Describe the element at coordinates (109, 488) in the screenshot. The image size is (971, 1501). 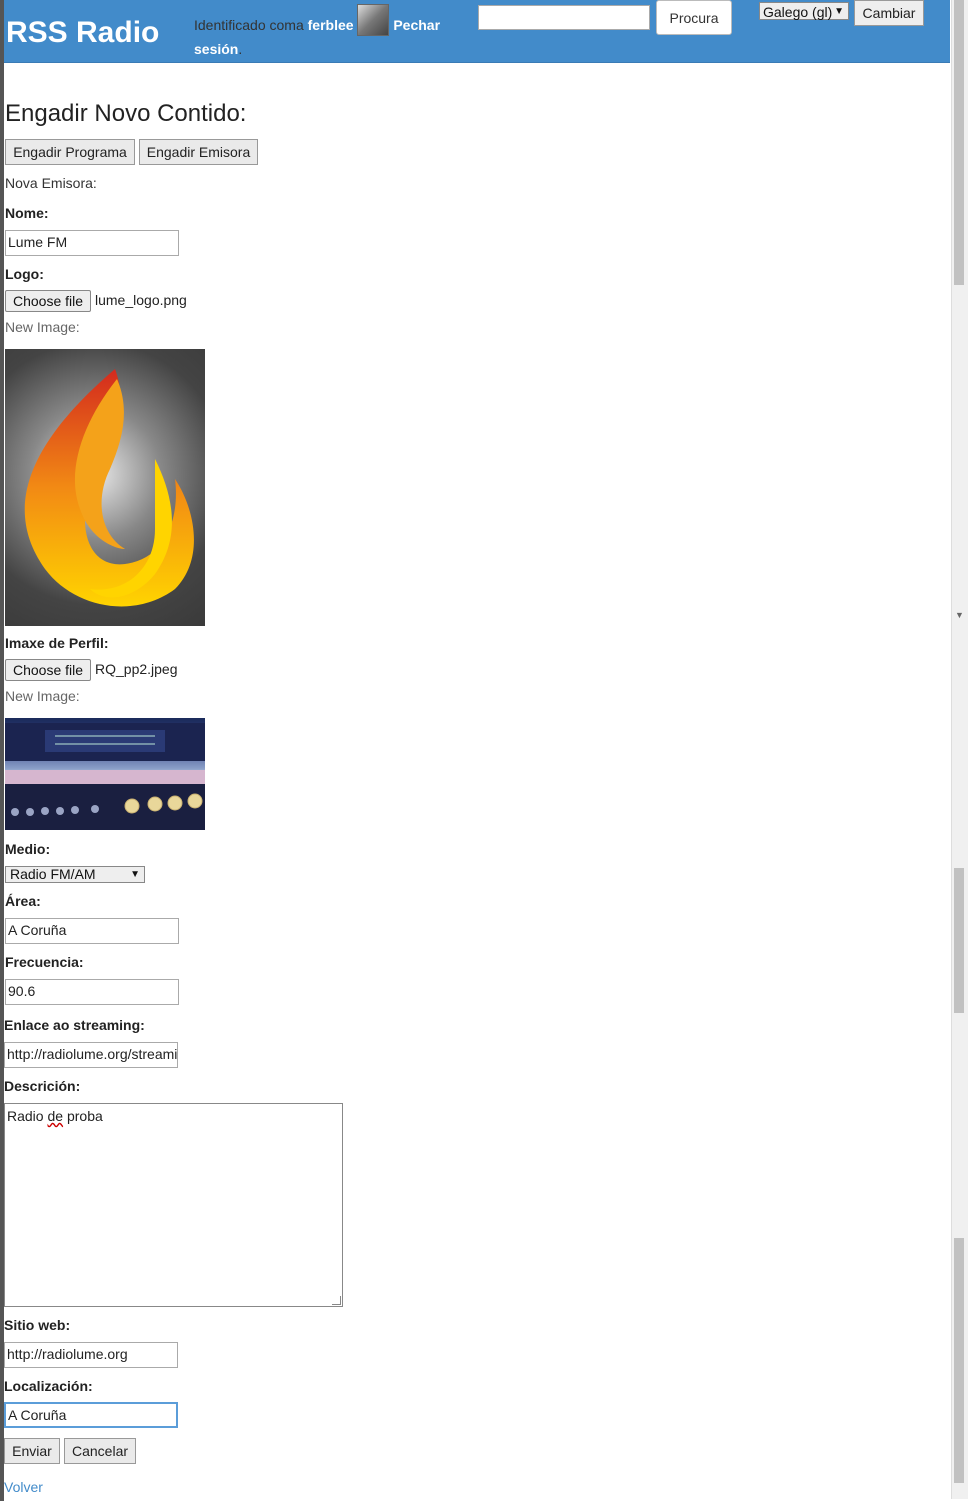
I see `flame-icon` at that location.